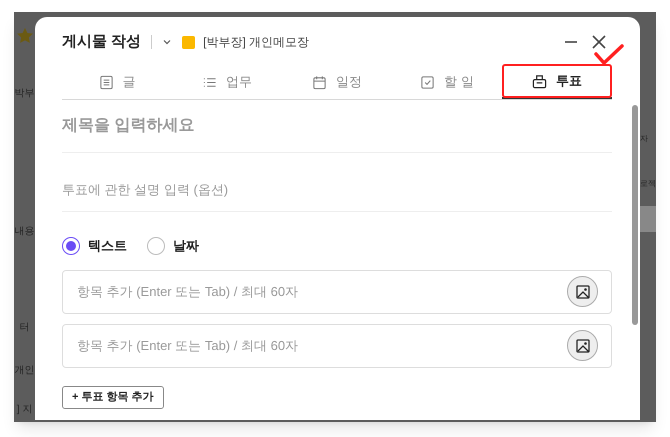 The width and height of the screenshot is (670, 437). I want to click on background-text: ] 지, so click(24, 410).